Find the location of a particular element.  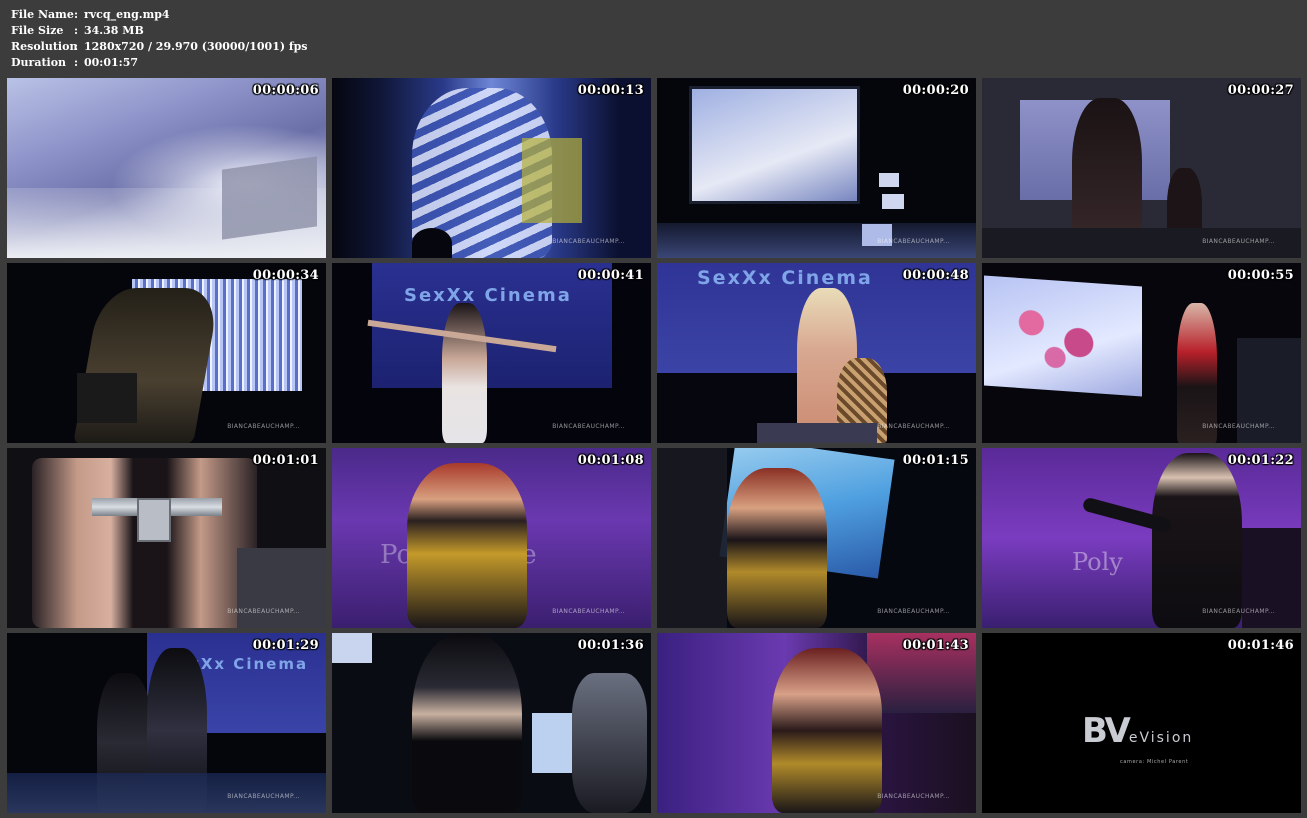

frame-image: Polymorphe is located at coordinates (491, 538).